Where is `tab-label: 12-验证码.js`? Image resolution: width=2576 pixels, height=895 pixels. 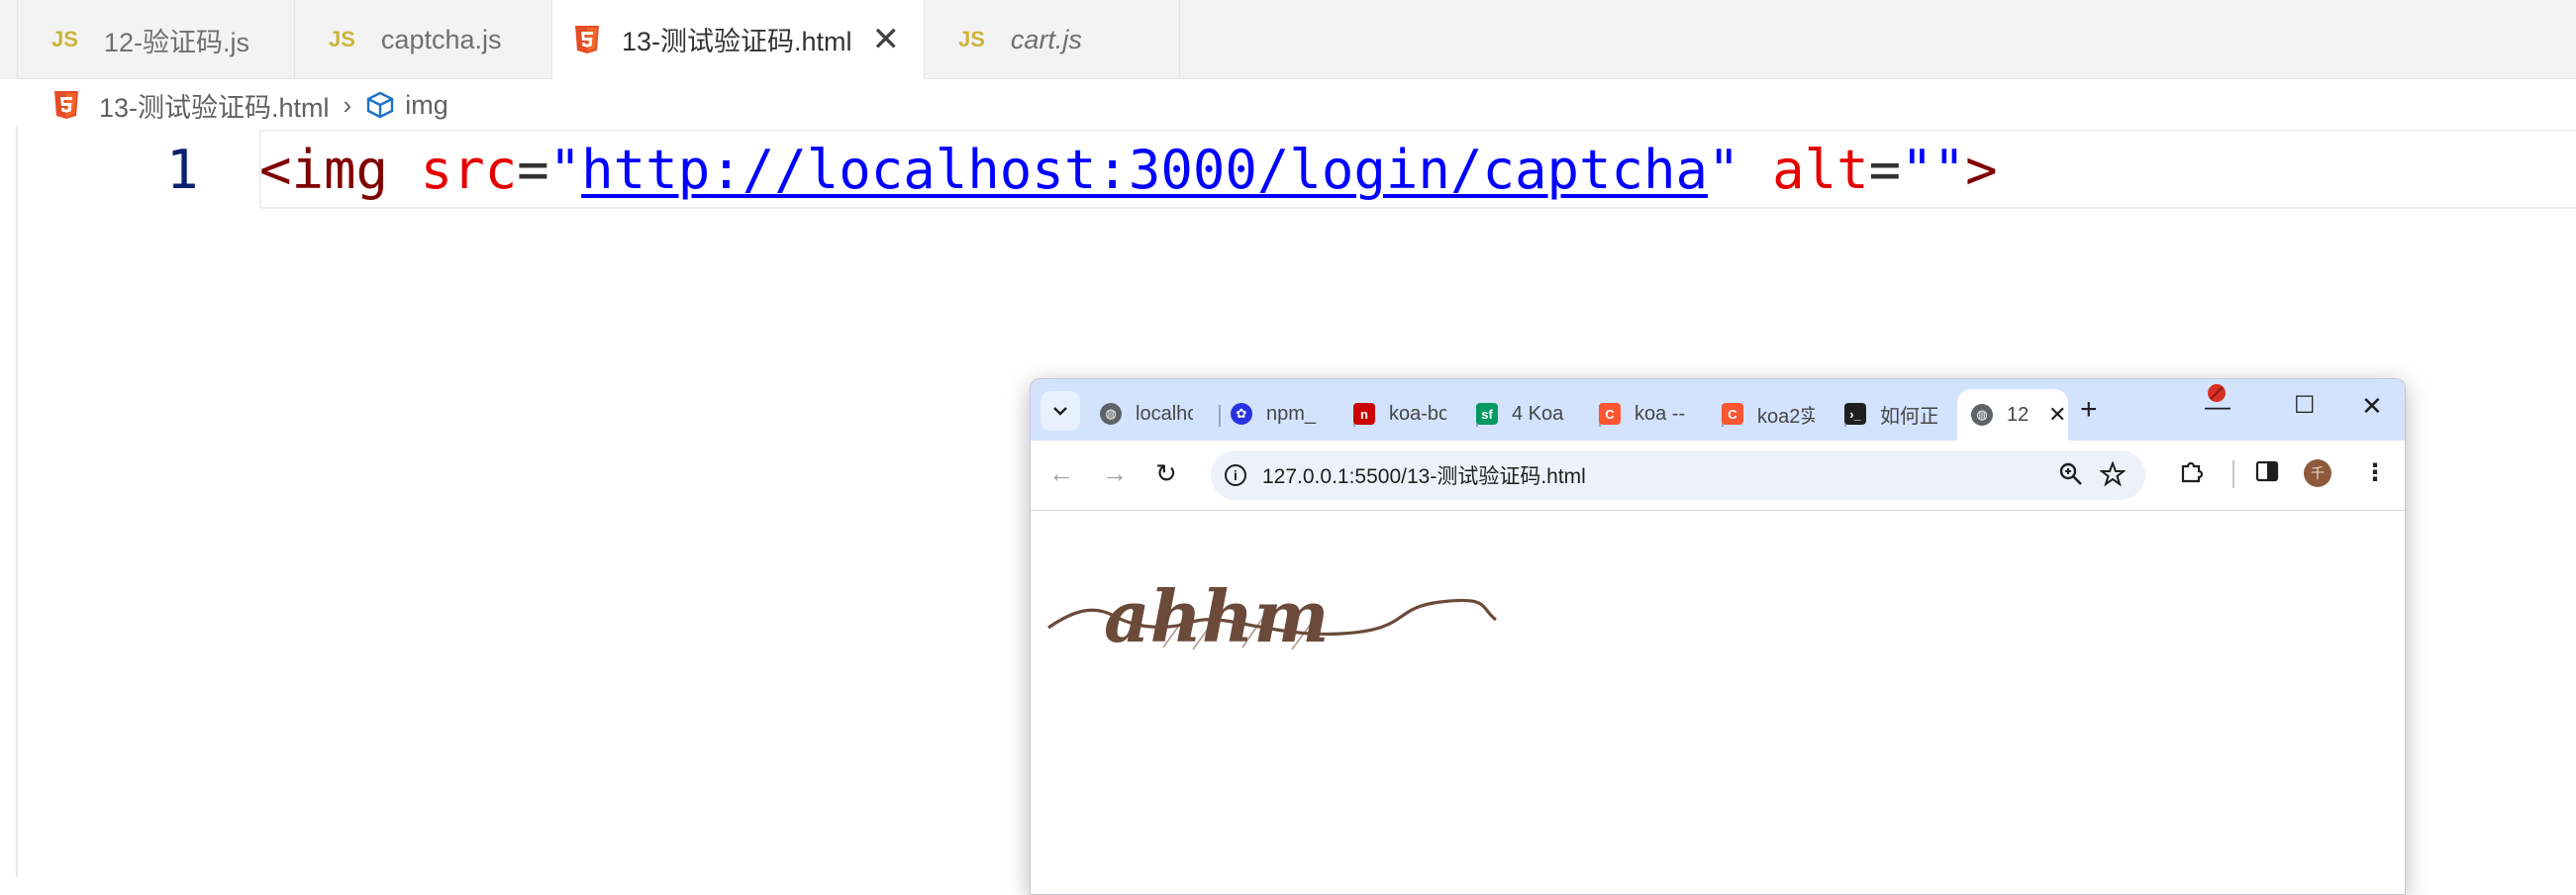 tab-label: 12-验证码.js is located at coordinates (176, 42).